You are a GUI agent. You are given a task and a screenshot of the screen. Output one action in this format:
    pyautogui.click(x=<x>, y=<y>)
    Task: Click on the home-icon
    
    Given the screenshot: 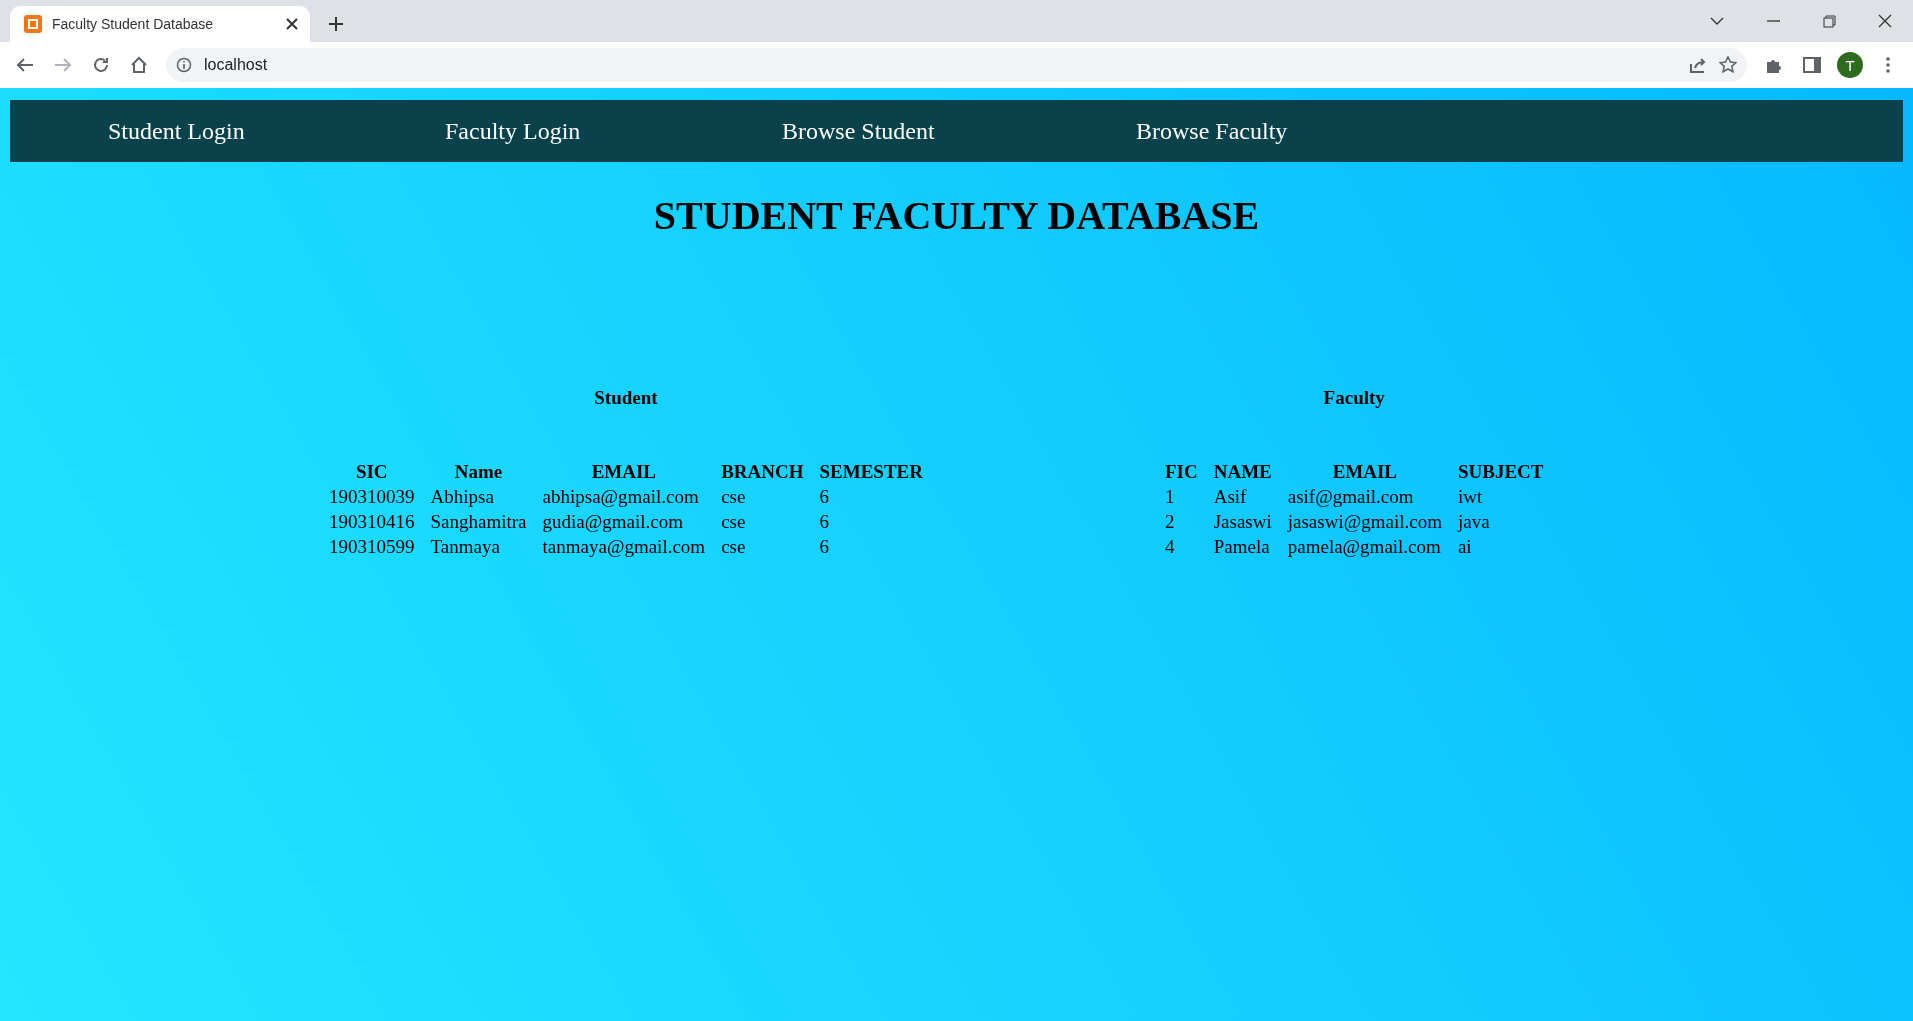 What is the action you would take?
    pyautogui.click(x=139, y=65)
    